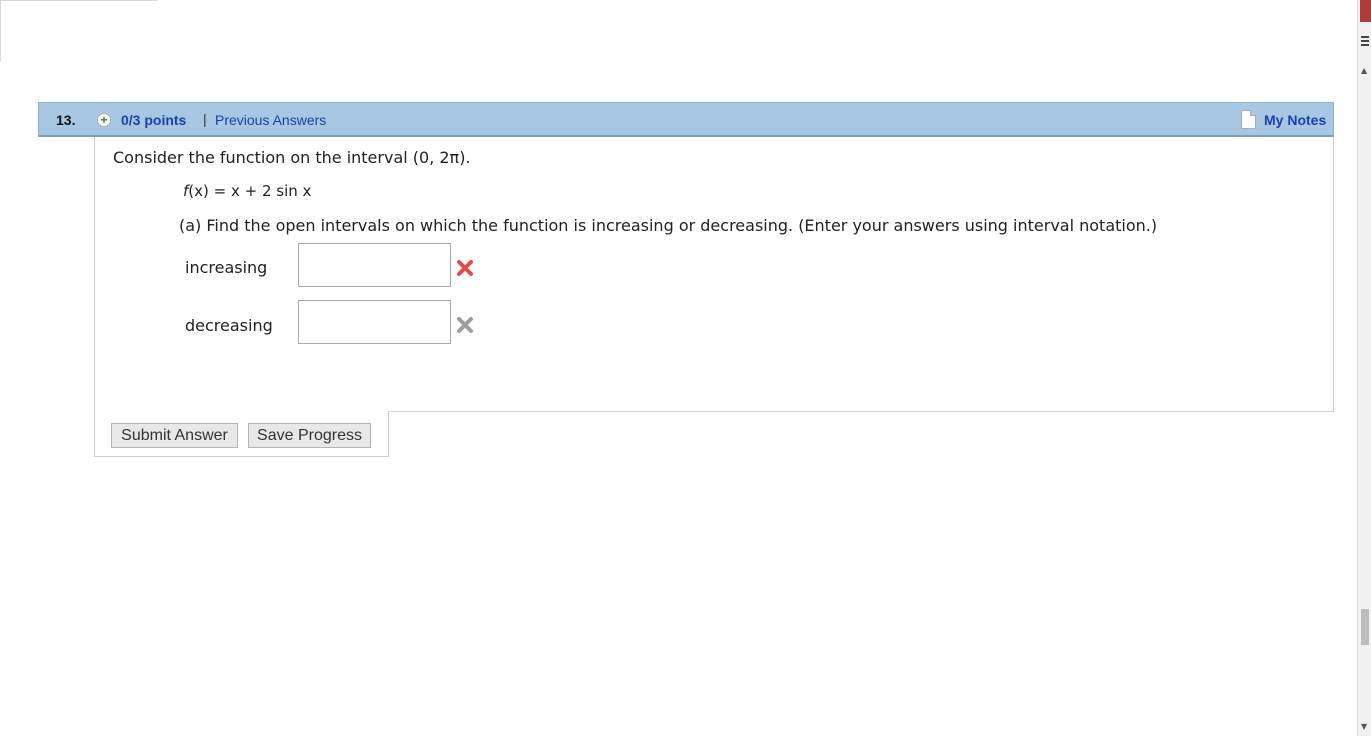 Image resolution: width=1371 pixels, height=736 pixels. Describe the element at coordinates (270, 120) in the screenshot. I see `previous-answers-link: Previous Answers` at that location.